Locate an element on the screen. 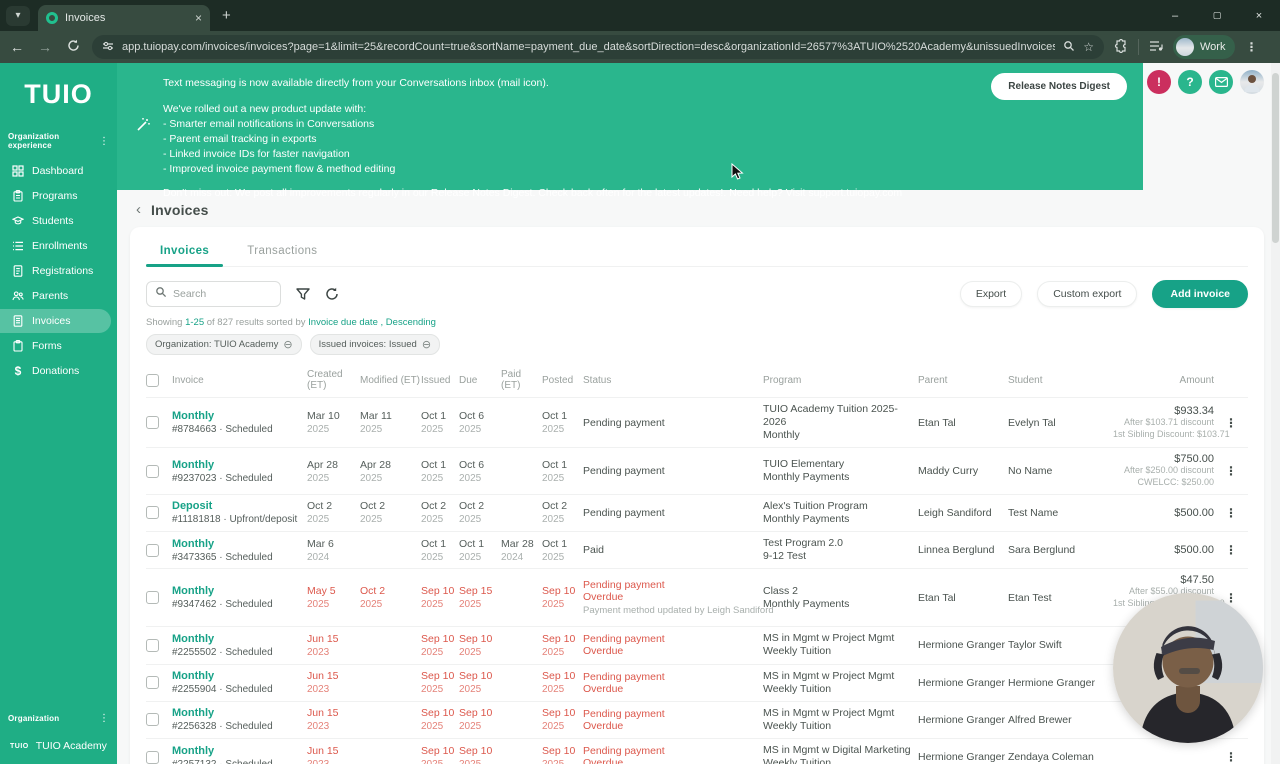 This screenshot has height=764, width=1280. filter-chip-organization: Organization: TUIO Academy ⊖ is located at coordinates (224, 344).